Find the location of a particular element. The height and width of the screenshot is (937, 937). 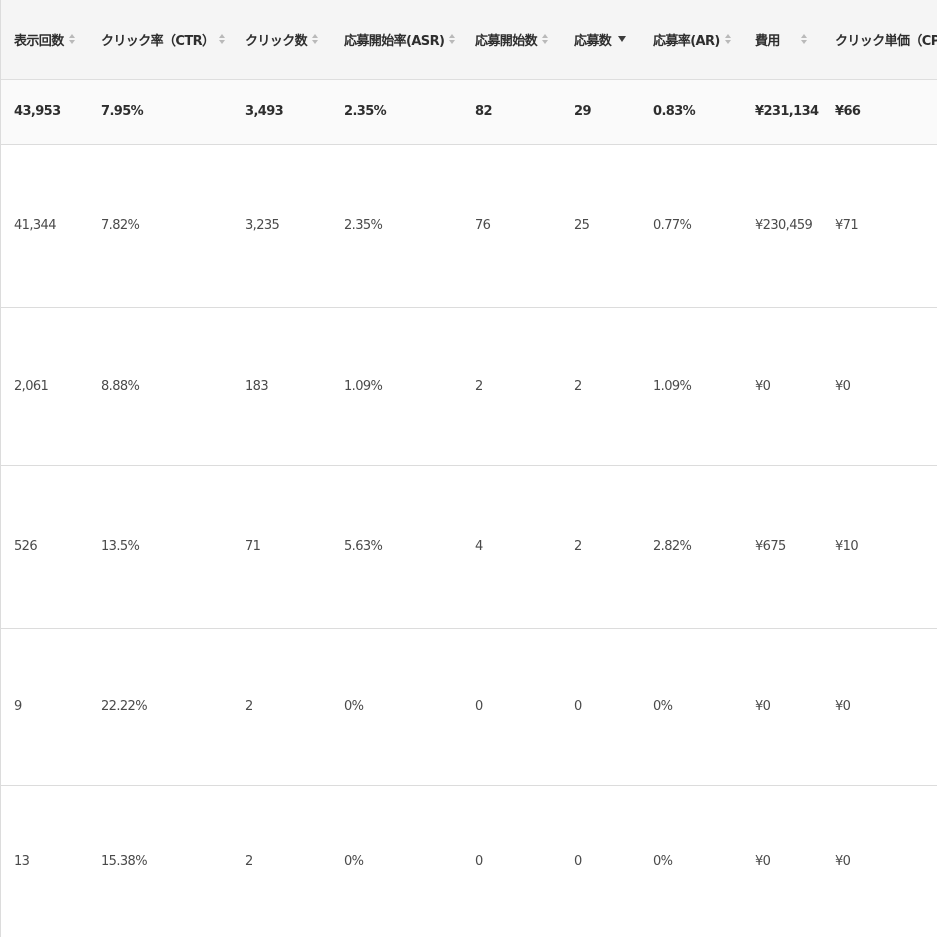

cell-application-starts: 2 is located at coordinates (511, 386).